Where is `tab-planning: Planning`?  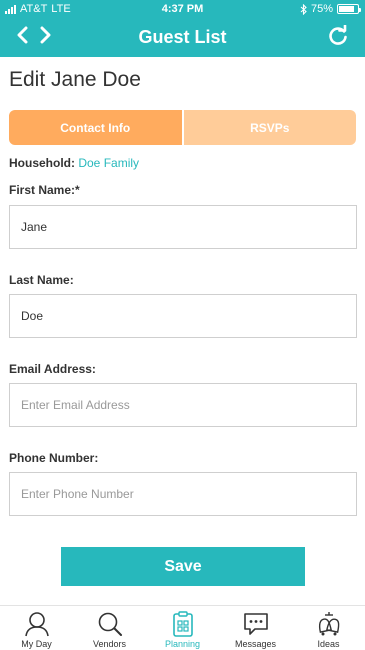
tab-planning: Planning is located at coordinates (182, 628).